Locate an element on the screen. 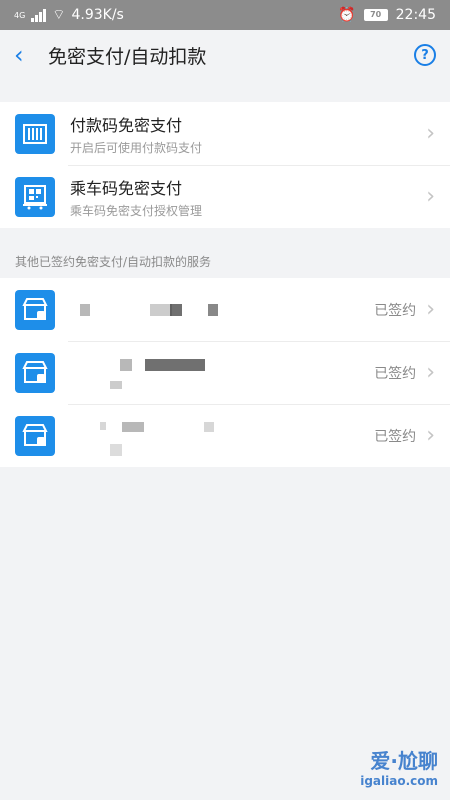 This screenshot has width=450, height=800. watermark-line1: 爱·尬聊 is located at coordinates (404, 761).